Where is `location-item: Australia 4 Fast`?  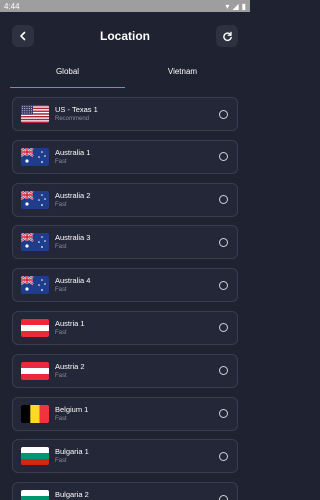
location-item: Australia 4 Fast is located at coordinates (125, 285).